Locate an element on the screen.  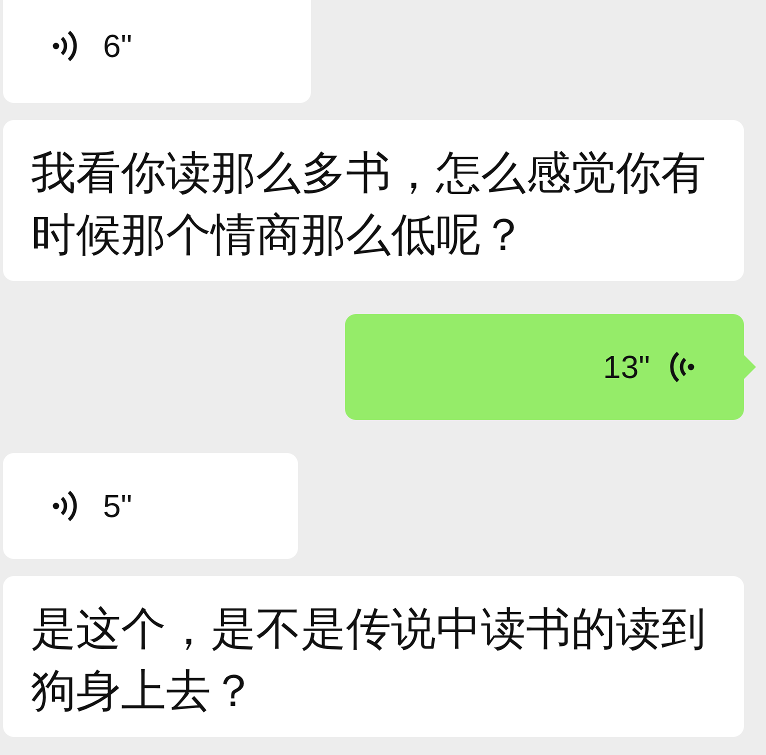
bubble-tail is located at coordinates (750, 367).